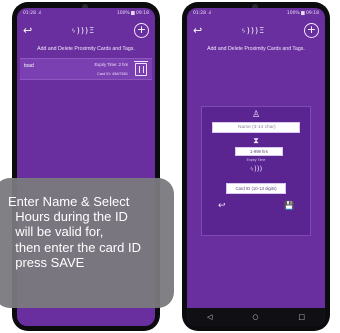  What do you see at coordinates (74, 247) in the screenshot?
I see `tooltip-line: then enter the card ID` at bounding box center [74, 247].